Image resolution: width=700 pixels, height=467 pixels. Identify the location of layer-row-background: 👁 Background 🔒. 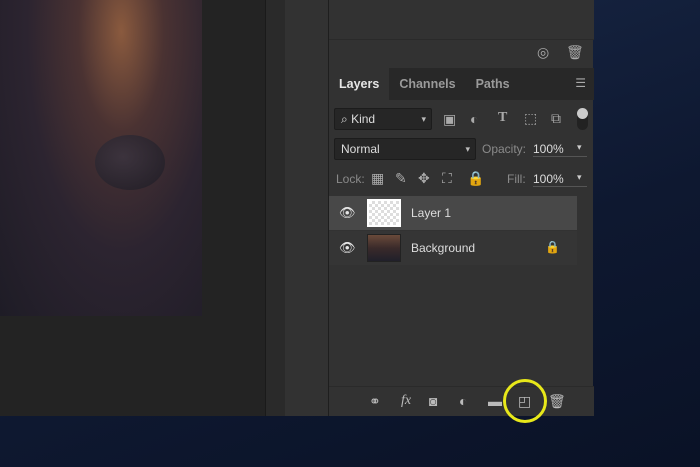
(453, 248).